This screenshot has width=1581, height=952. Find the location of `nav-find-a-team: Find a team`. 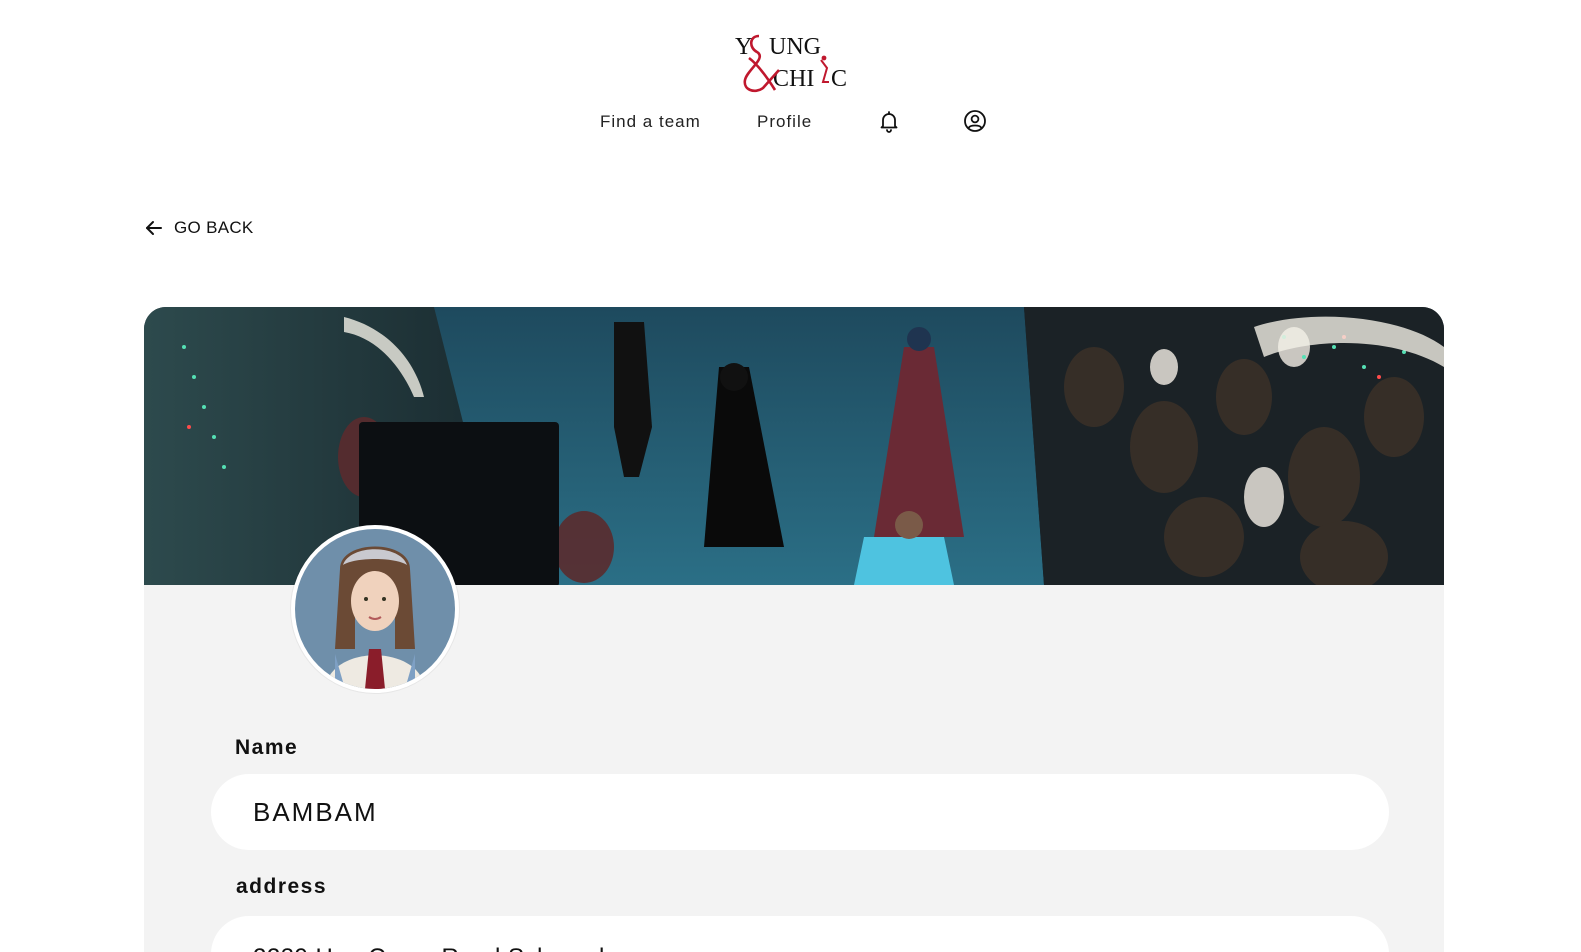

nav-find-a-team: Find a team is located at coordinates (650, 122).